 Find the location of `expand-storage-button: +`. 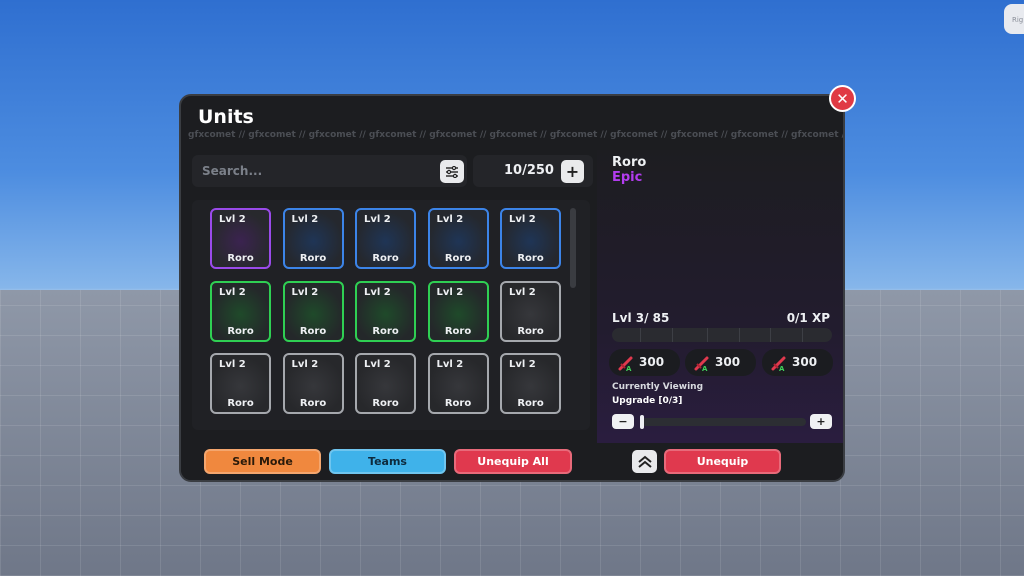

expand-storage-button: + is located at coordinates (572, 171).